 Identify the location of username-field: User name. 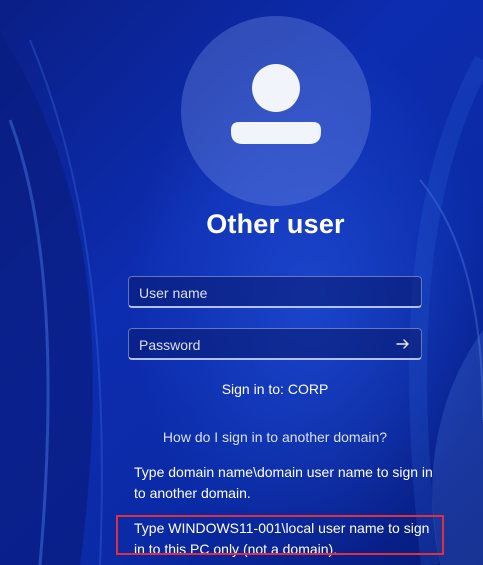
(275, 292).